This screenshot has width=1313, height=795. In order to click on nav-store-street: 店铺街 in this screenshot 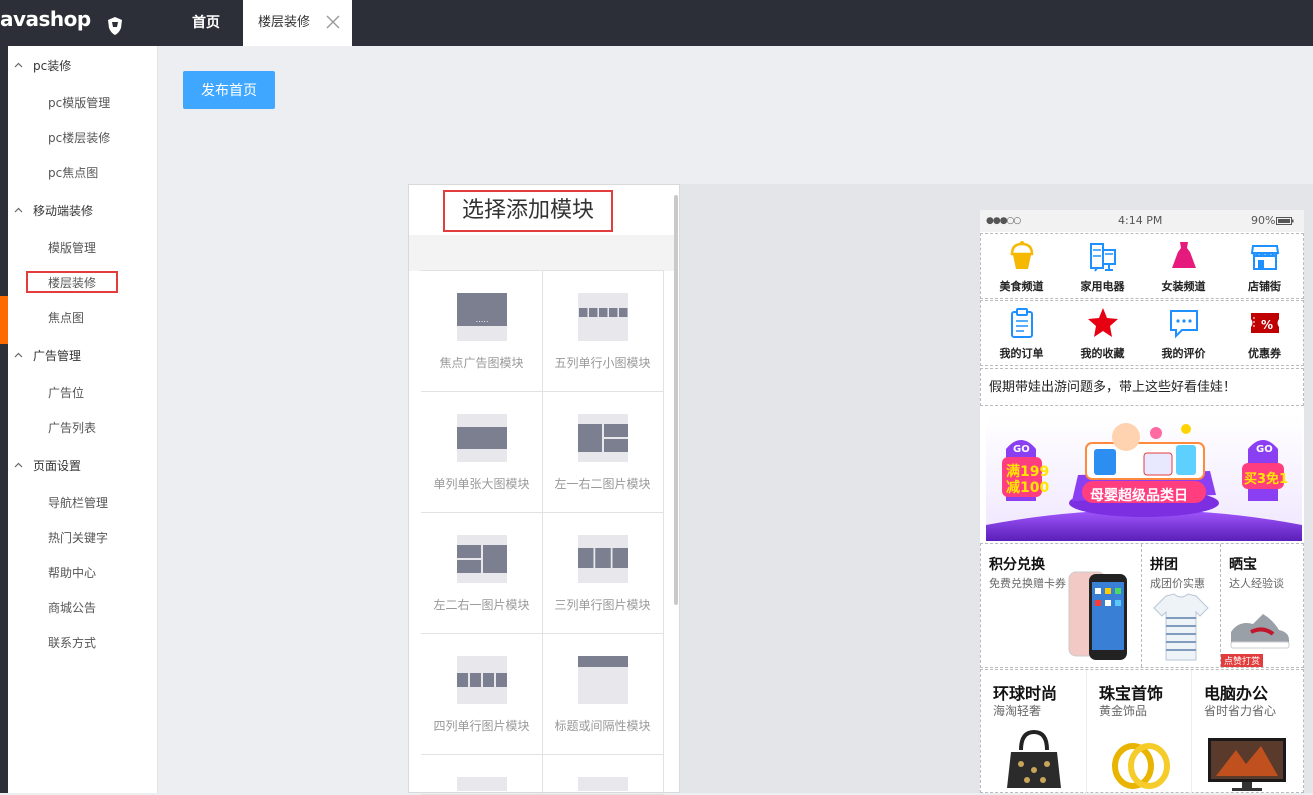, I will do `click(1264, 267)`.